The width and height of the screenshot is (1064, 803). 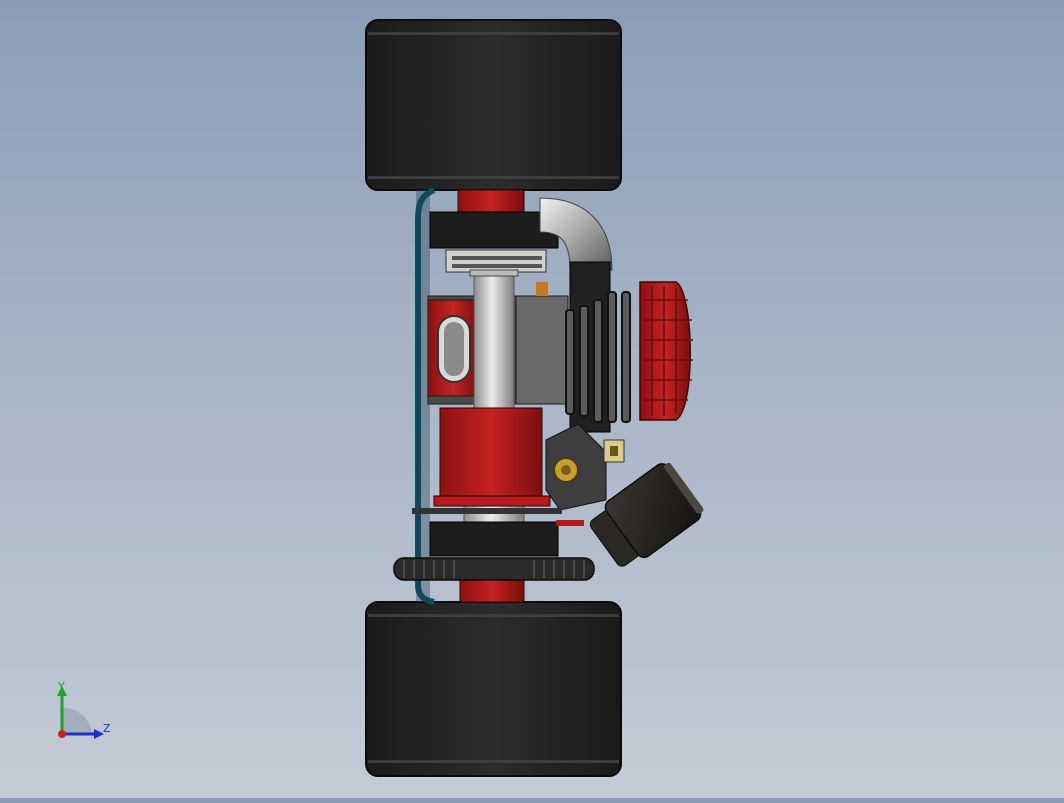 What do you see at coordinates (585, 467) in the screenshot?
I see `carburetor` at bounding box center [585, 467].